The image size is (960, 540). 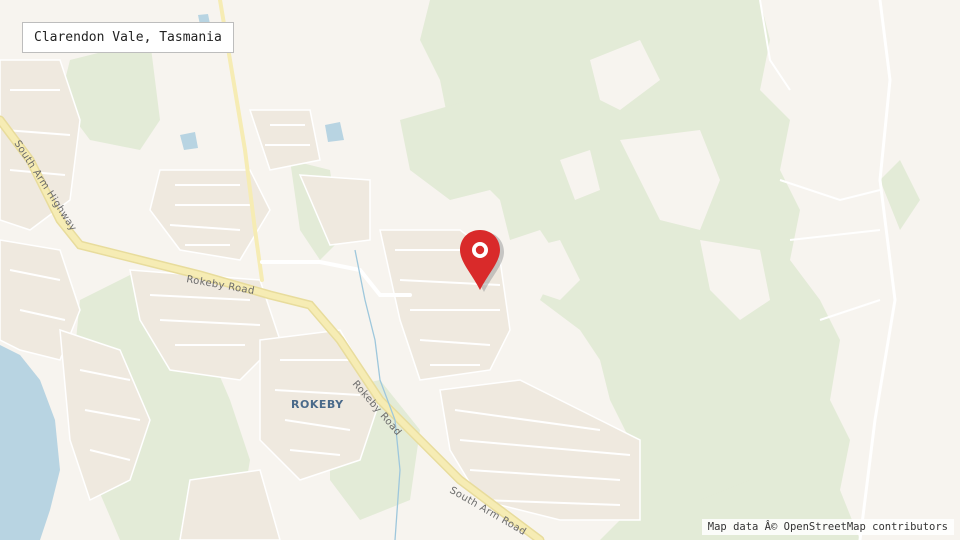 What do you see at coordinates (317, 404) in the screenshot?
I see `suburb-label-rokeby: ROKEBY` at bounding box center [317, 404].